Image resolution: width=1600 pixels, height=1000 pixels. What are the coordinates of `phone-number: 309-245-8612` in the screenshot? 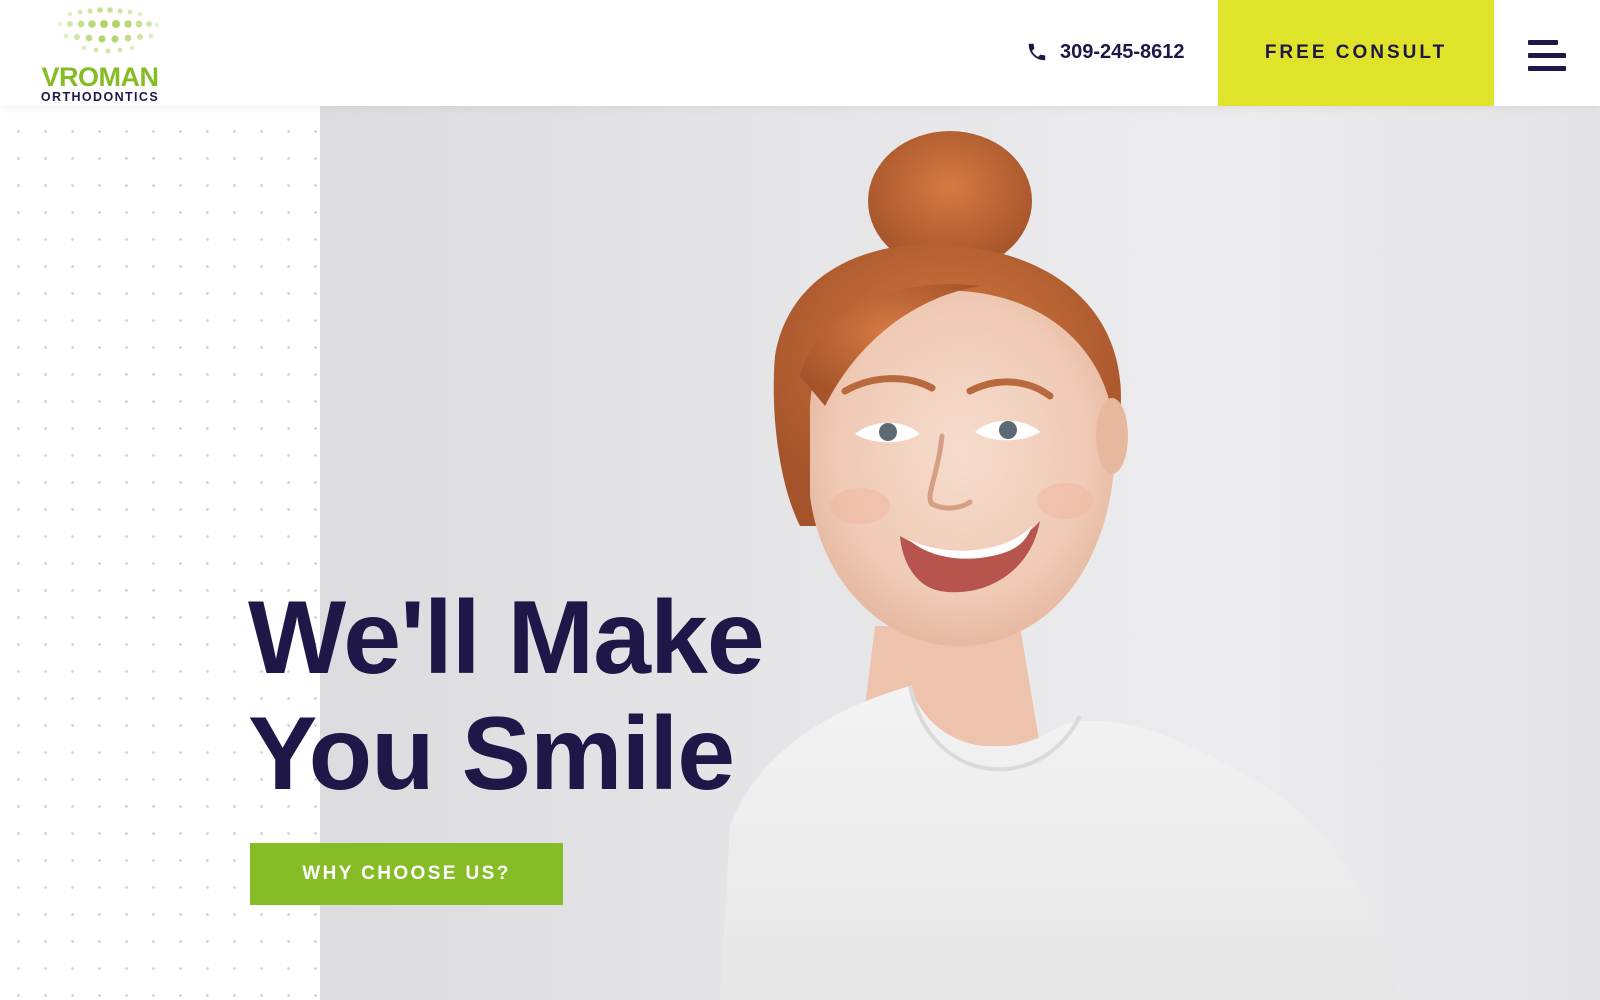 It's located at (1122, 51).